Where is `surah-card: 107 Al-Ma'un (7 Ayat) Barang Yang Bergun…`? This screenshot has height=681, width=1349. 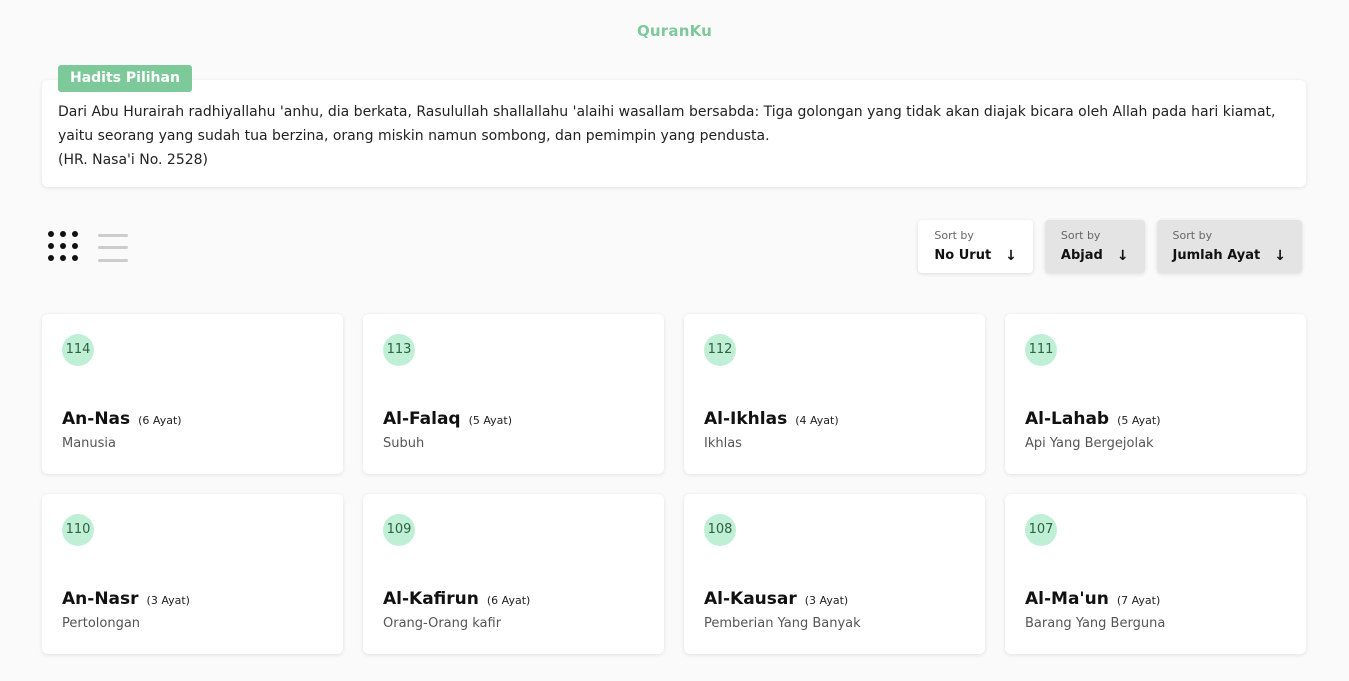 surah-card: 107 Al-Ma'un (7 Ayat) Barang Yang Bergun… is located at coordinates (1155, 574).